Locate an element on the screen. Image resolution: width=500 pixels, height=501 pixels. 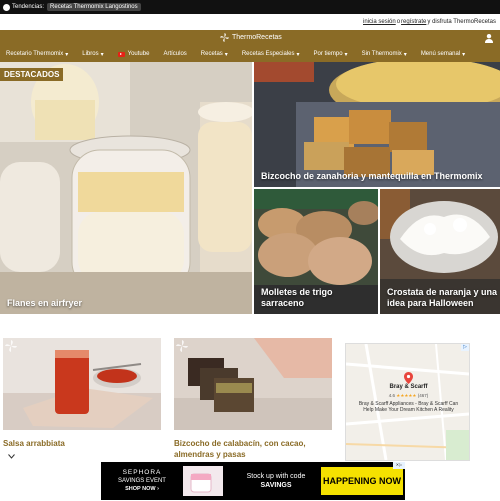
stock-line: Stock up with code is located at coordinates (276, 476).